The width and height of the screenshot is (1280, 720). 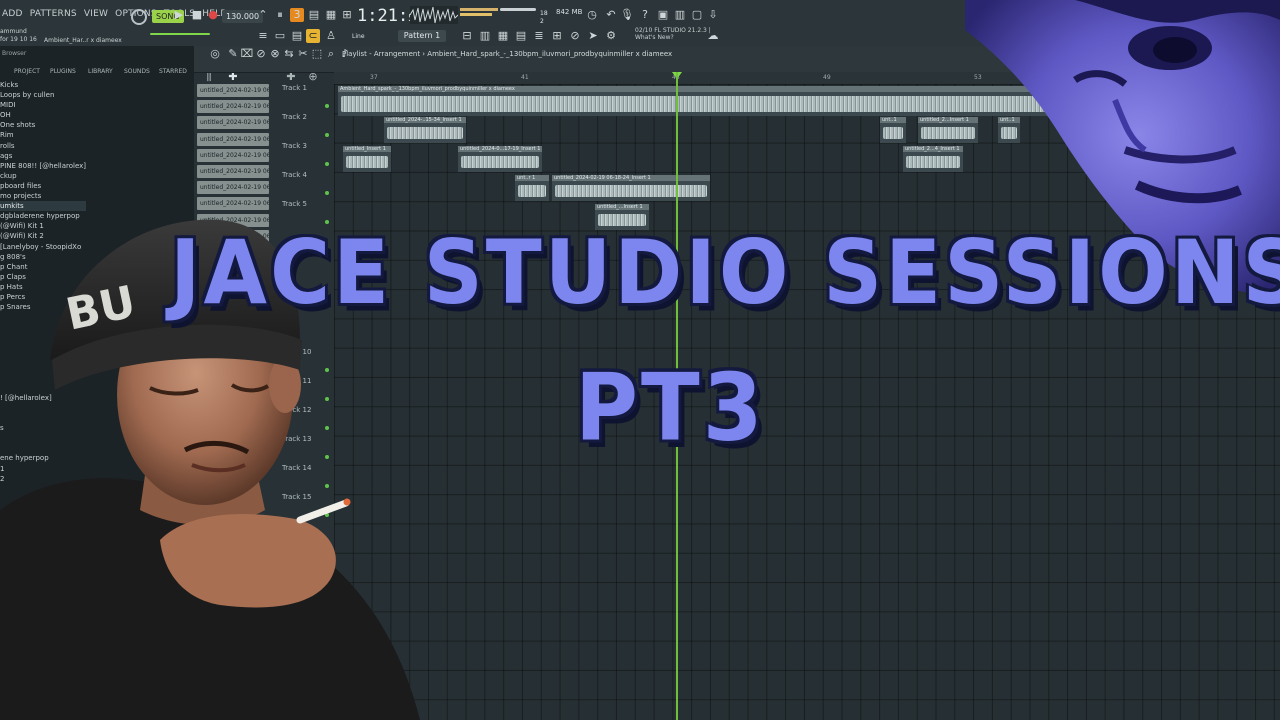 What do you see at coordinates (526, 178) in the screenshot?
I see `audio-clip-label: unt..r 1` at bounding box center [526, 178].